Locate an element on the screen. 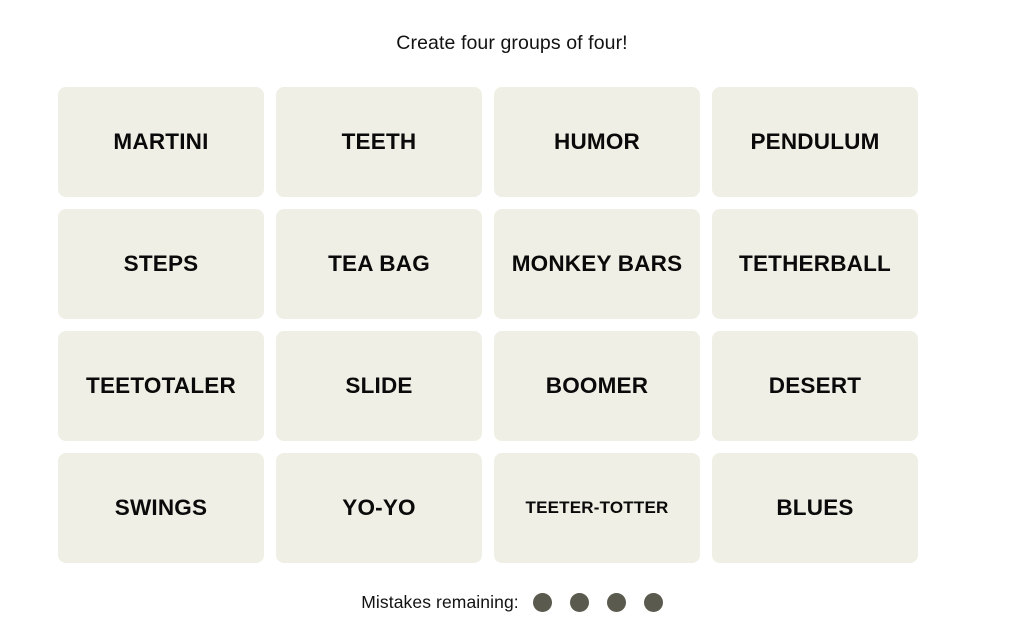  mistake-dots is located at coordinates (597, 602).